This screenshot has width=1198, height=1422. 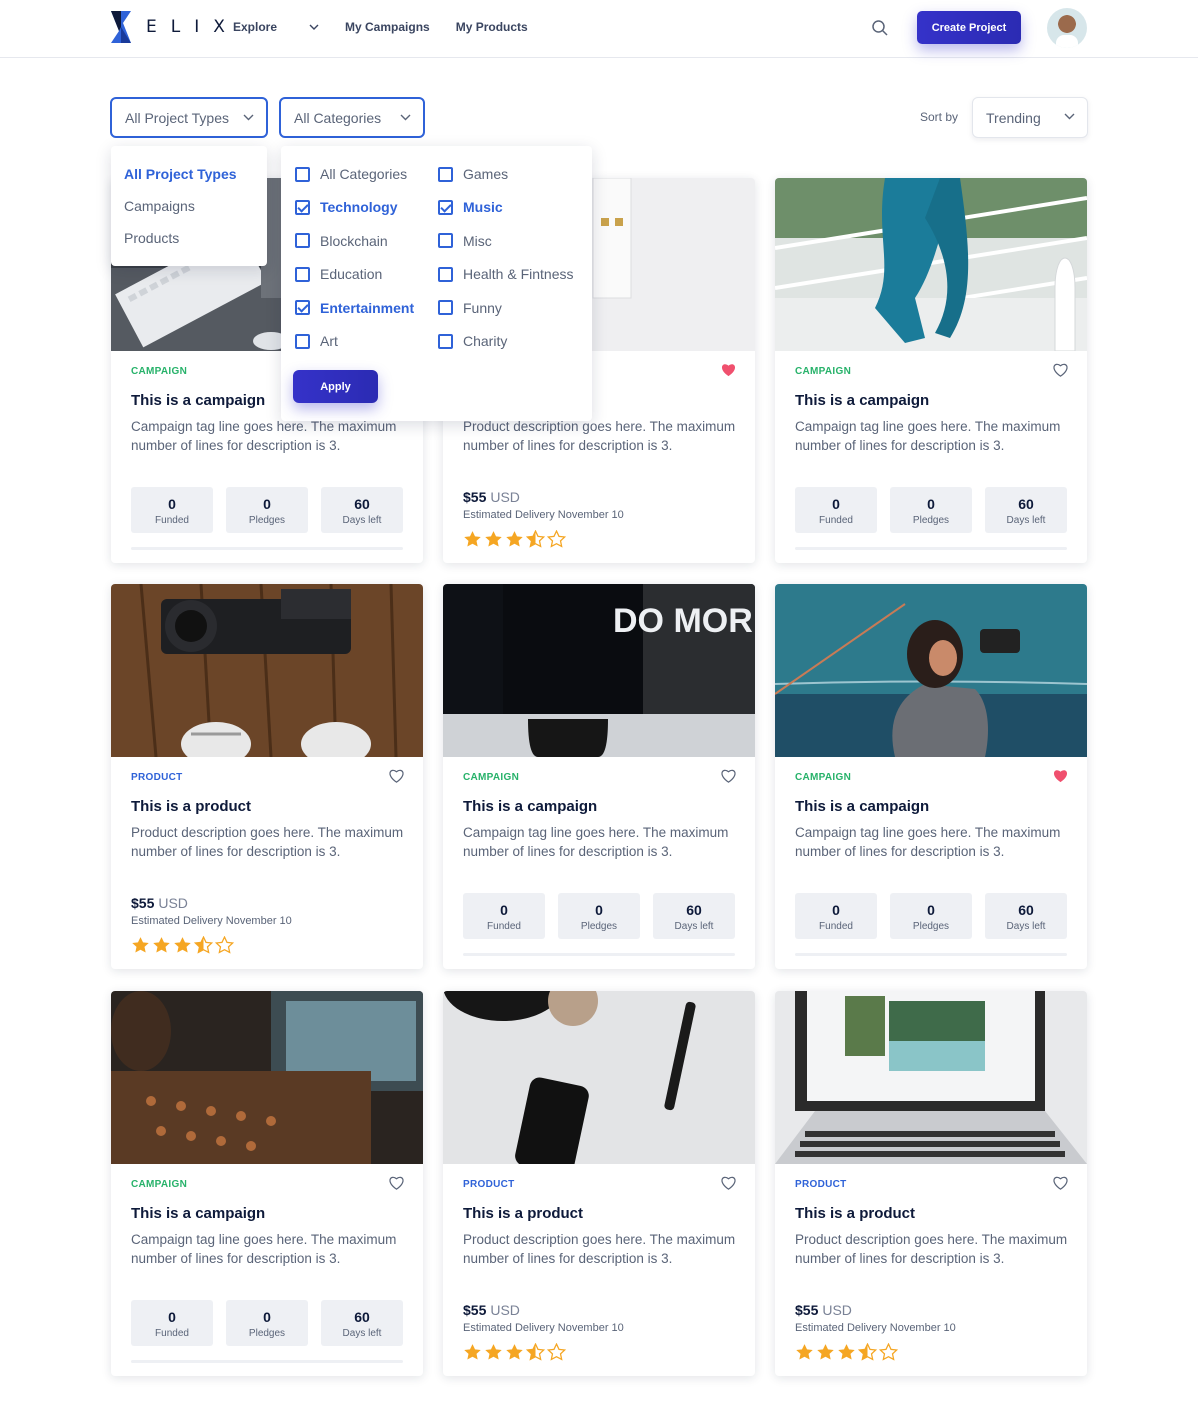 I want to click on card-stats: 0 Funded 0 Pledges 60 Days left, so click(x=273, y=510).